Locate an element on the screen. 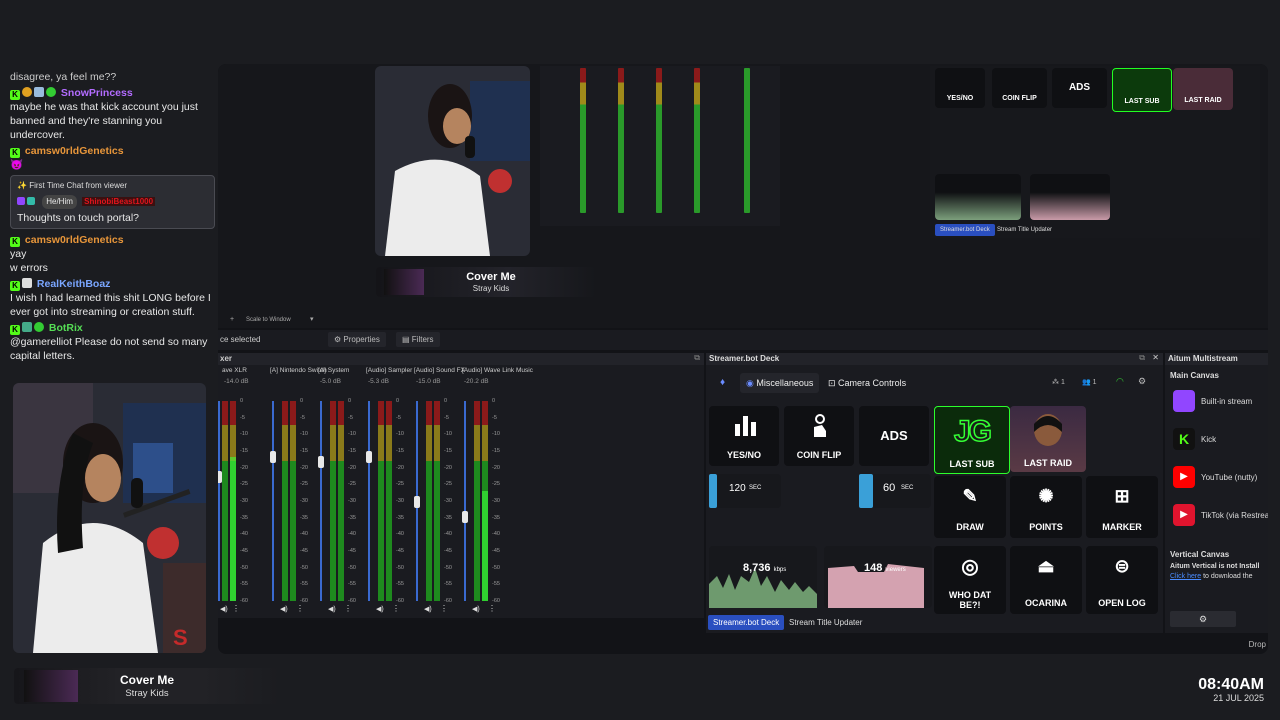 The height and width of the screenshot is (720, 1280). meter-tick: -40 is located at coordinates (304, 534).